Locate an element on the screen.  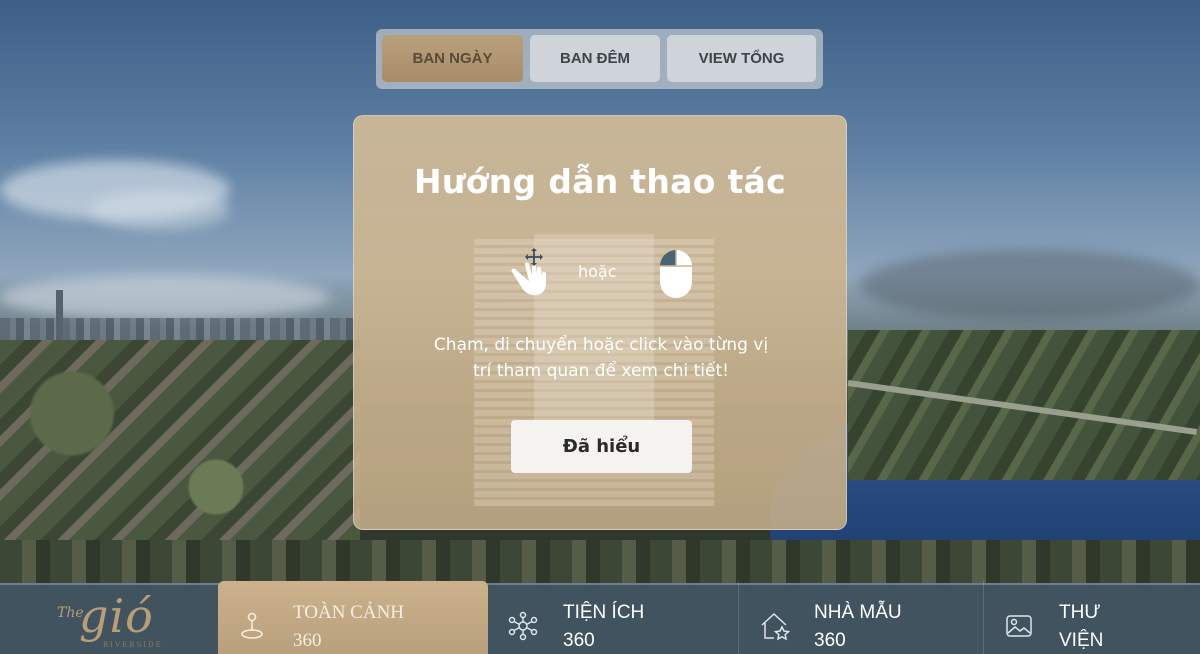
nav-label: TOÀN CẢNH 360 is located at coordinates (348, 626).